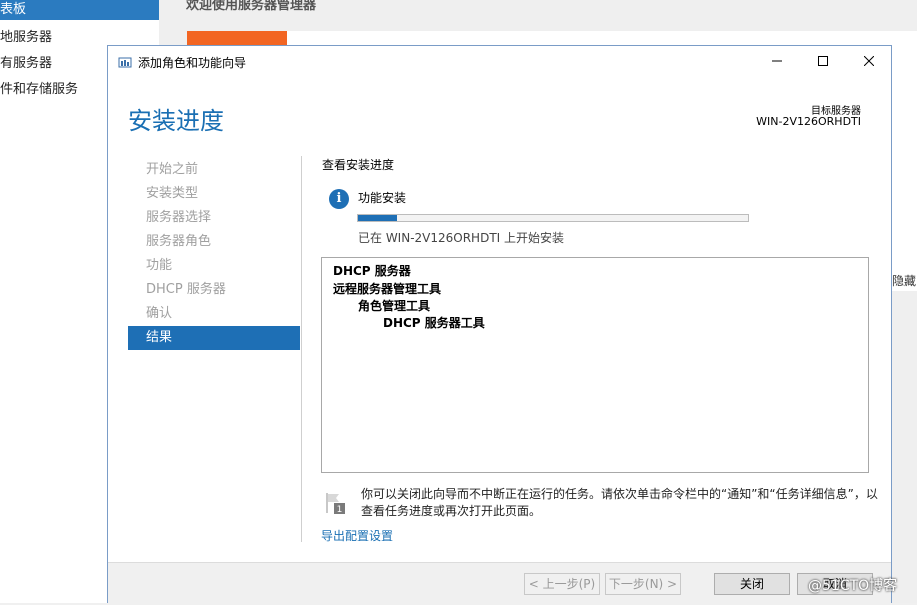 The width and height of the screenshot is (917, 605). Describe the element at coordinates (382, 198) in the screenshot. I see `feature-install-label: 功能安装` at that location.